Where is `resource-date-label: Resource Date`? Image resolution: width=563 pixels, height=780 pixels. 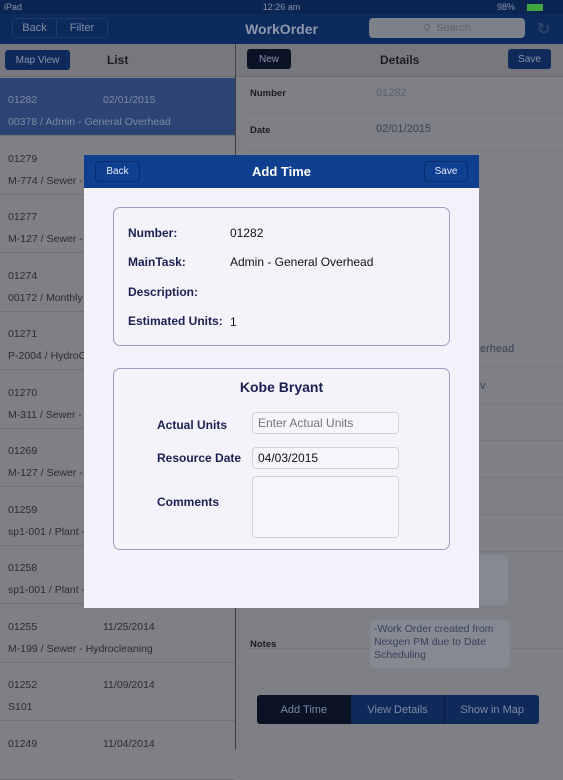
resource-date-label: Resource Date is located at coordinates (199, 458).